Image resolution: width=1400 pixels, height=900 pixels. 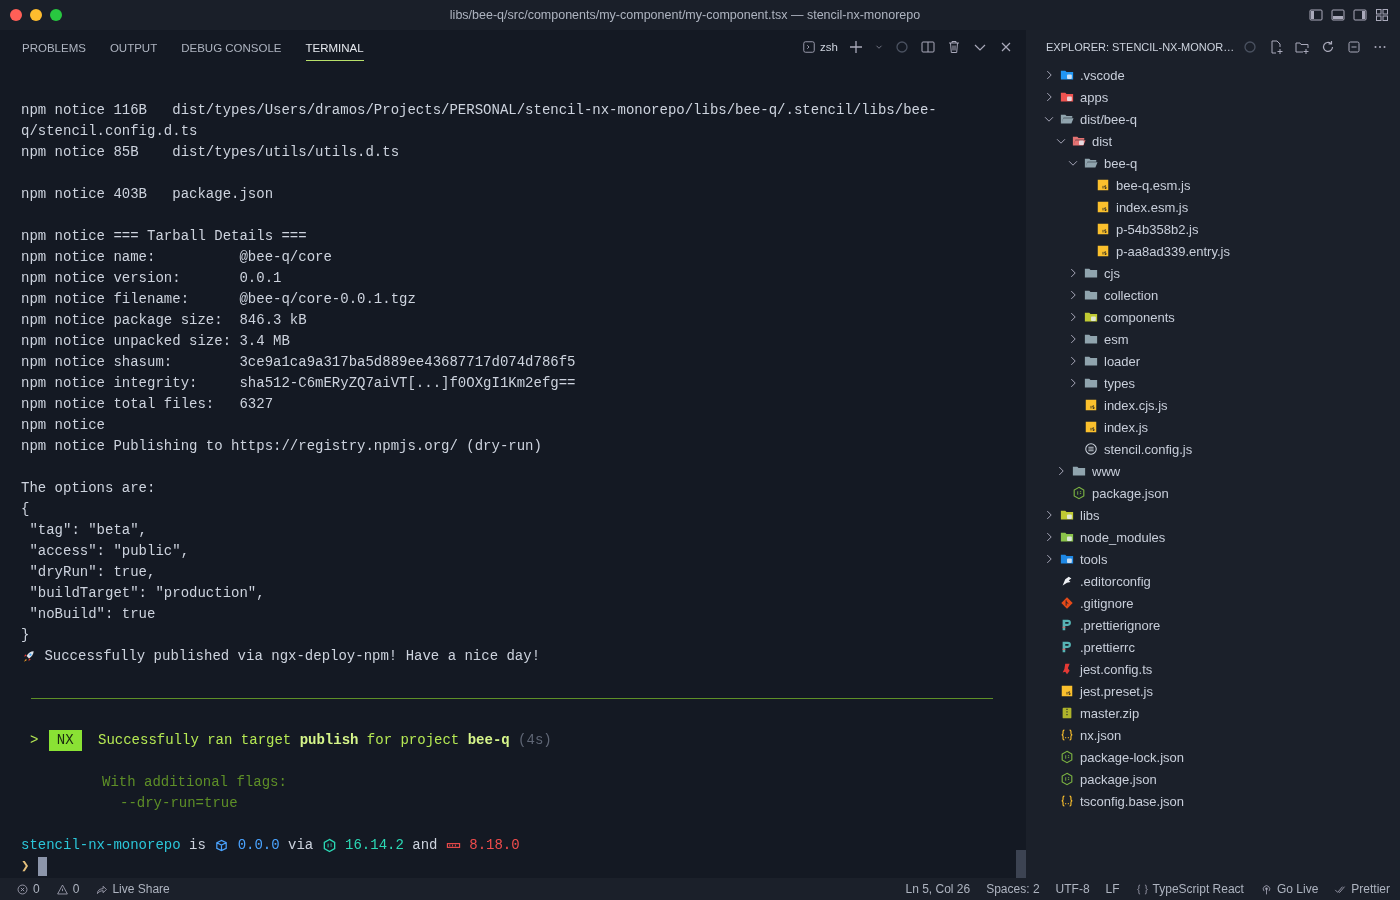 What do you see at coordinates (1122, 361) in the screenshot?
I see `file-tree-item: loader` at bounding box center [1122, 361].